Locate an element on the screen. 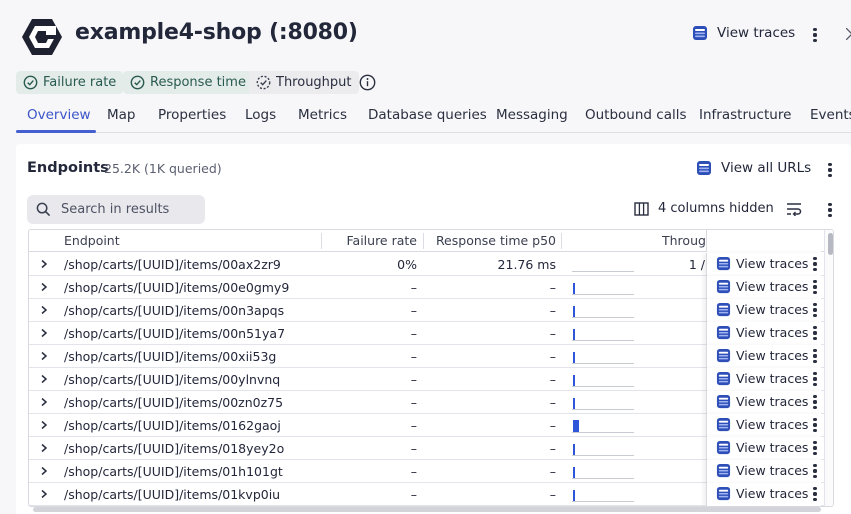 This screenshot has width=851, height=514. horizontal-scrollbar is located at coordinates (427, 509).